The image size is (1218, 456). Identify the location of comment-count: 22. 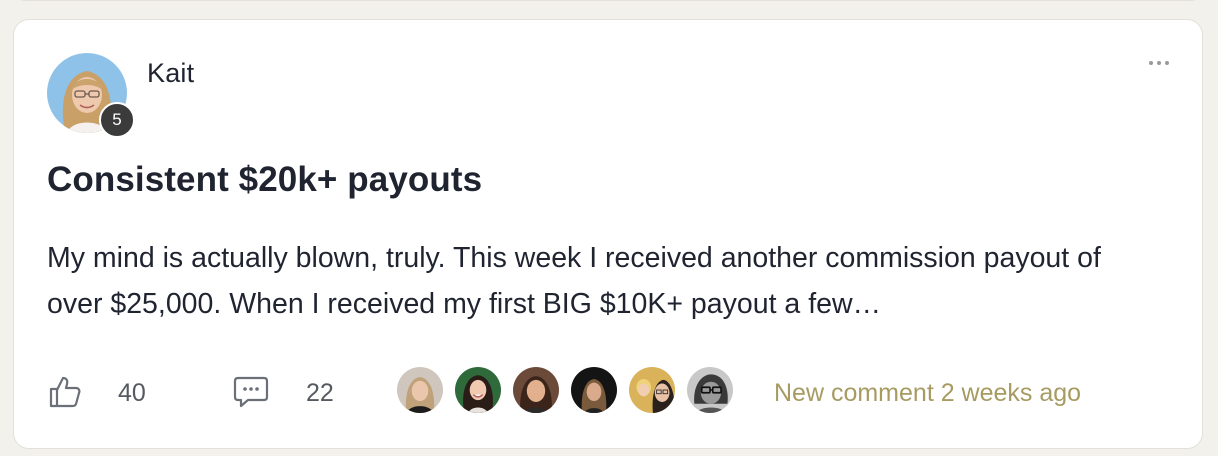
(320, 393).